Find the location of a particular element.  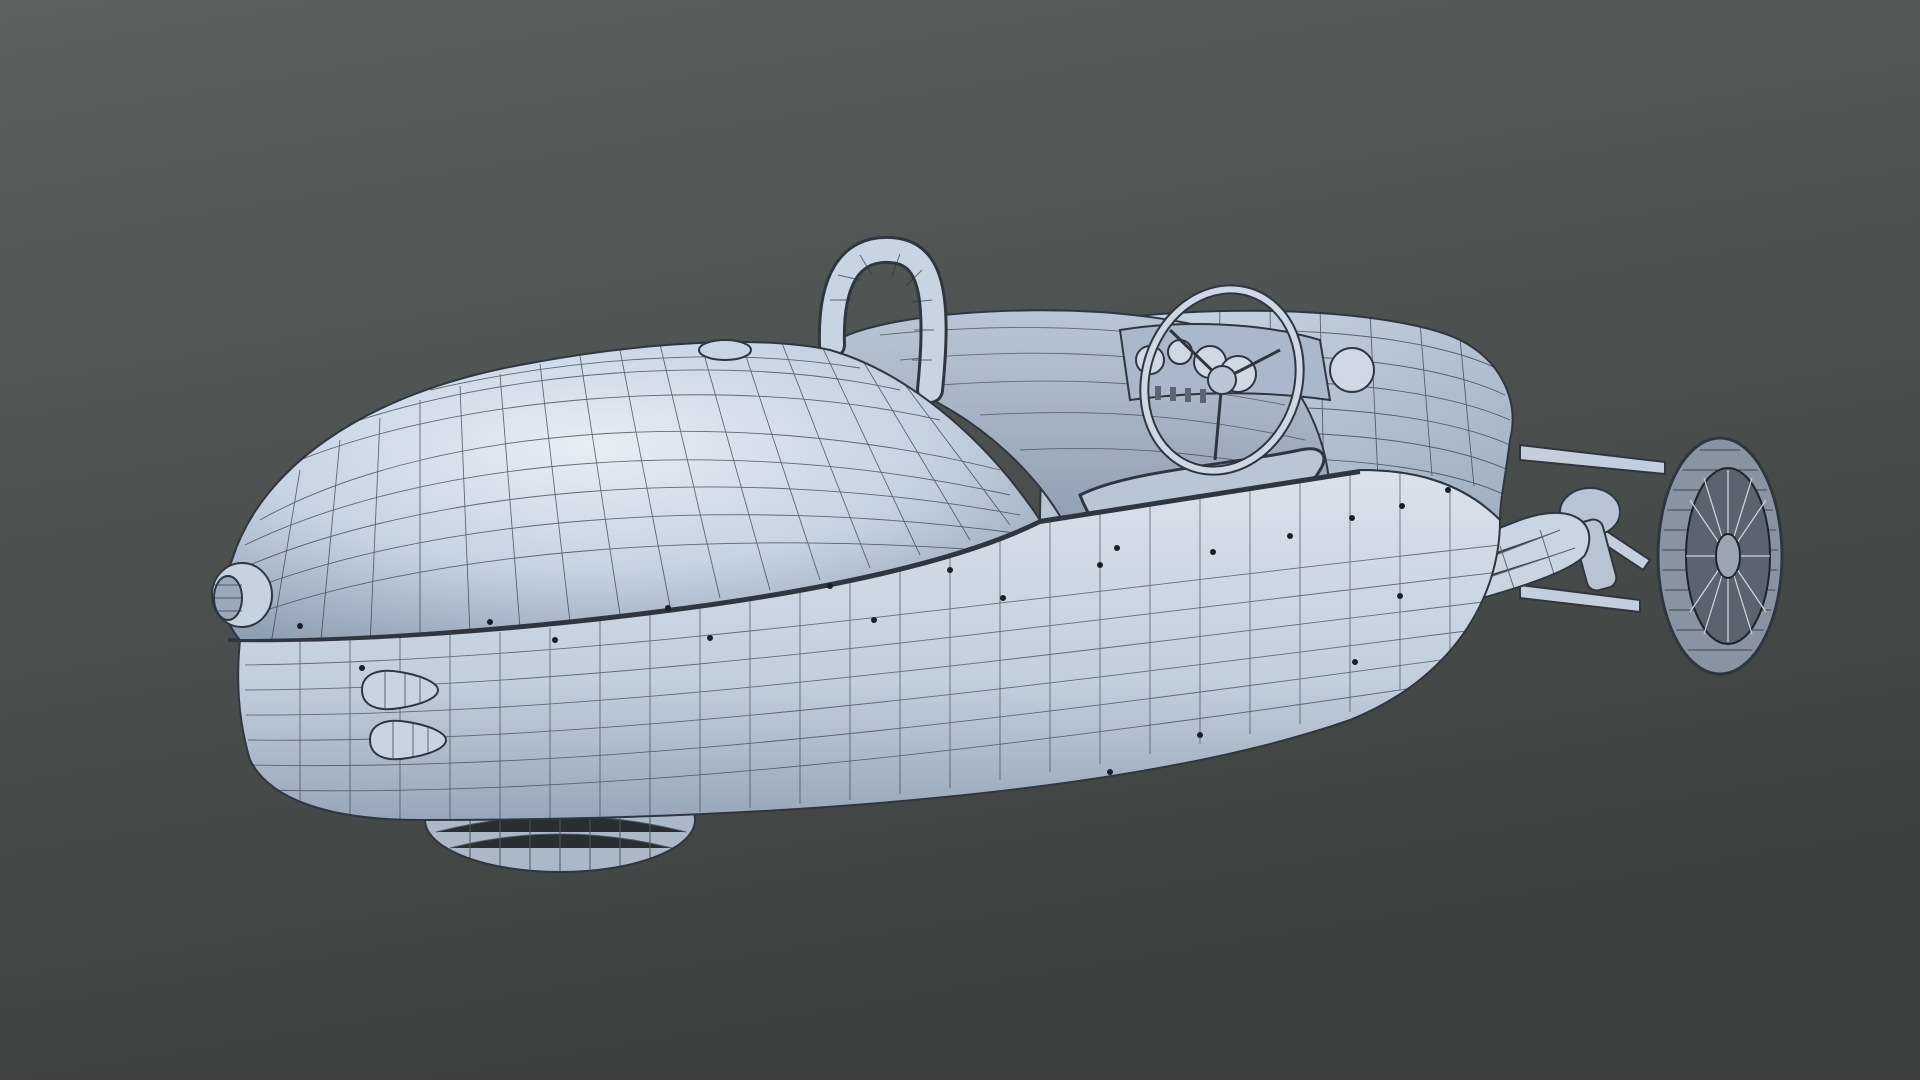

fuel-cap is located at coordinates (725, 350).